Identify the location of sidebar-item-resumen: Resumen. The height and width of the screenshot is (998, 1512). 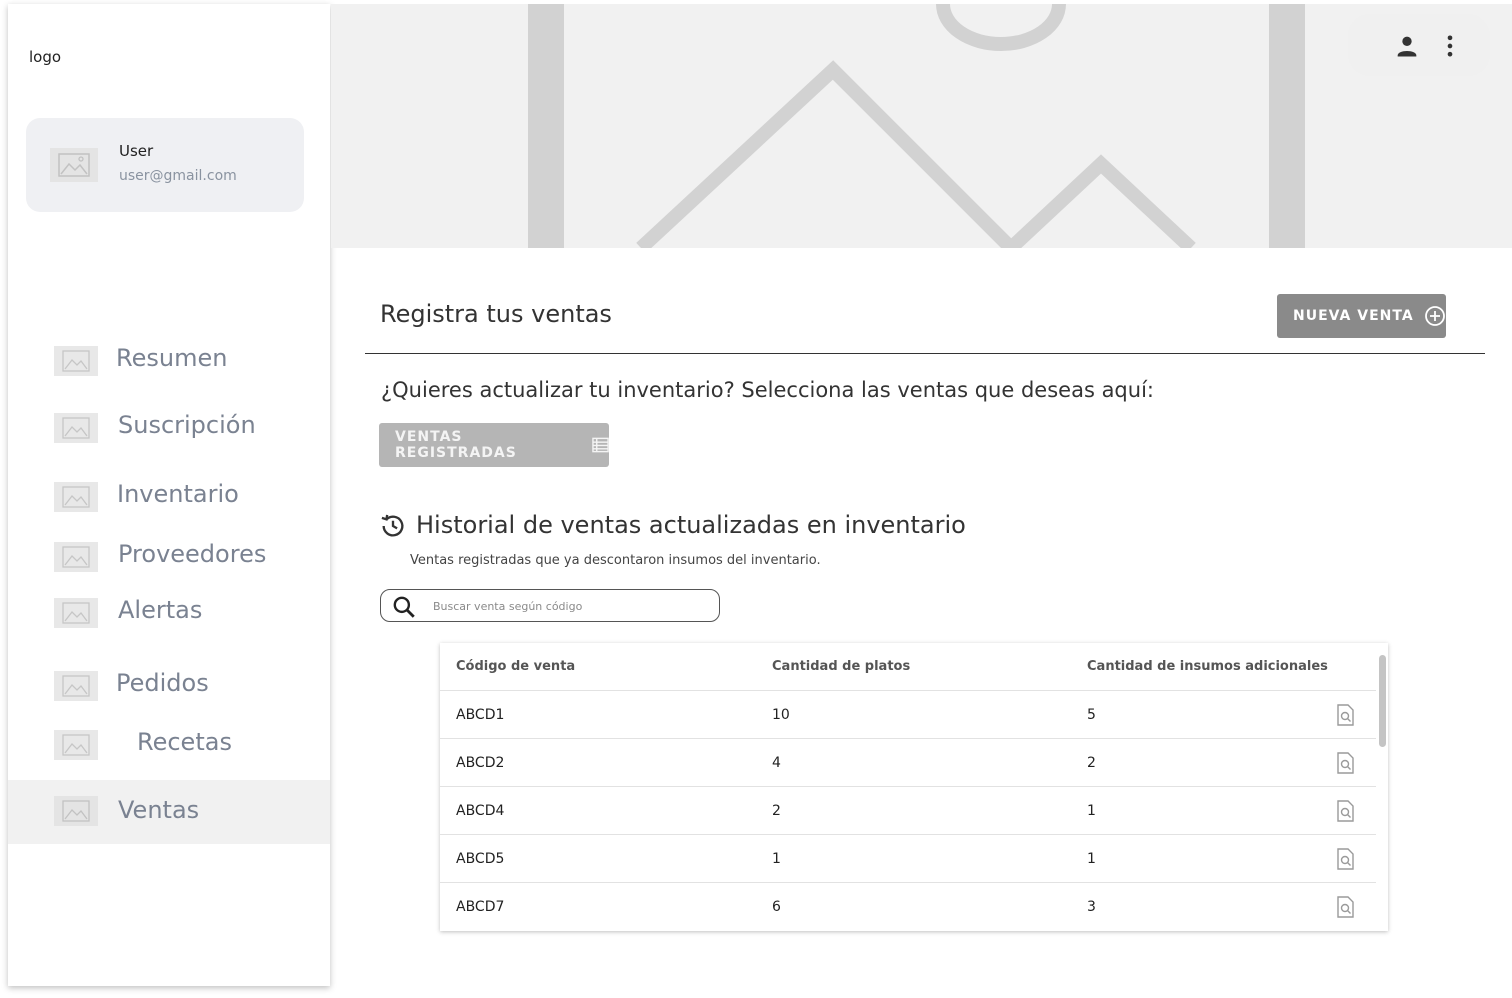
(169, 360).